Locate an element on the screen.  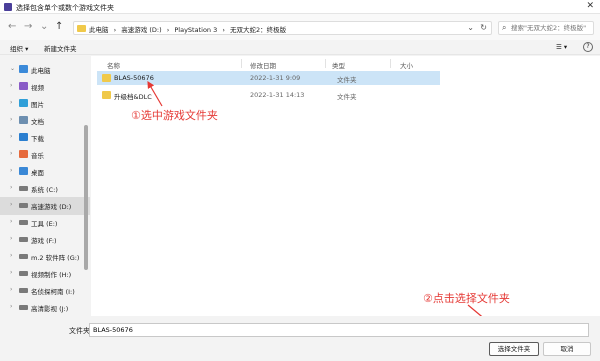
folder-name-input is located at coordinates (339, 330).